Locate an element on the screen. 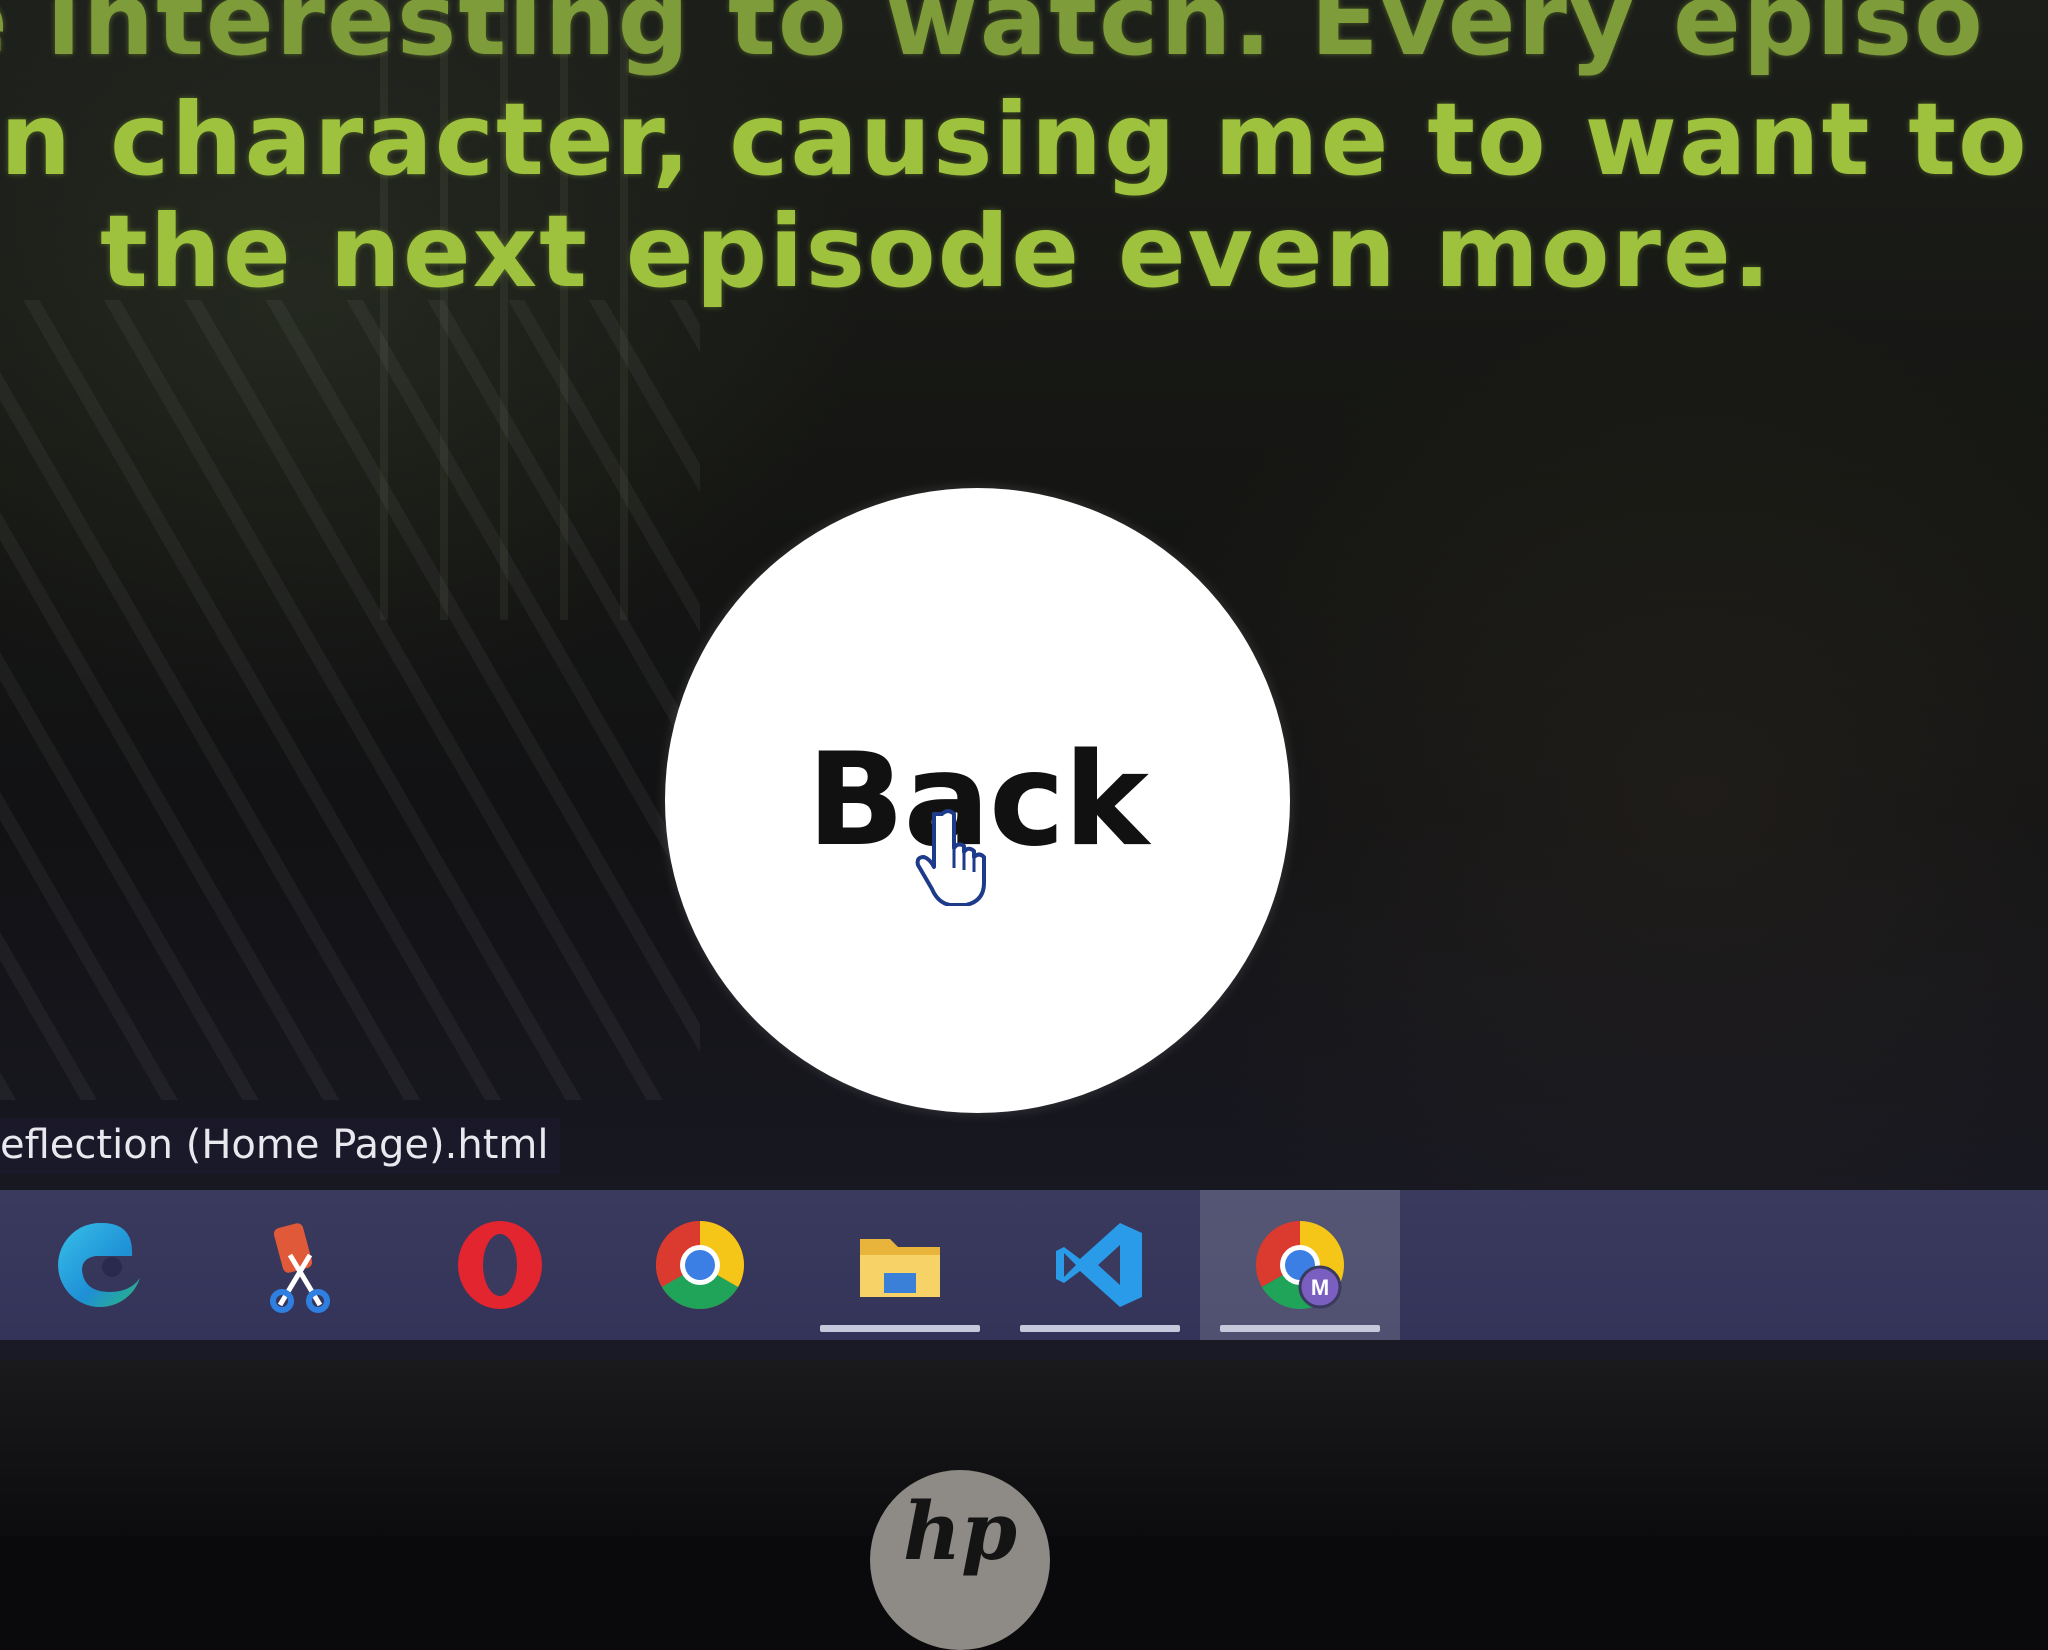 The width and height of the screenshot is (2048, 1650). taskbar-opera is located at coordinates (500, 1265).